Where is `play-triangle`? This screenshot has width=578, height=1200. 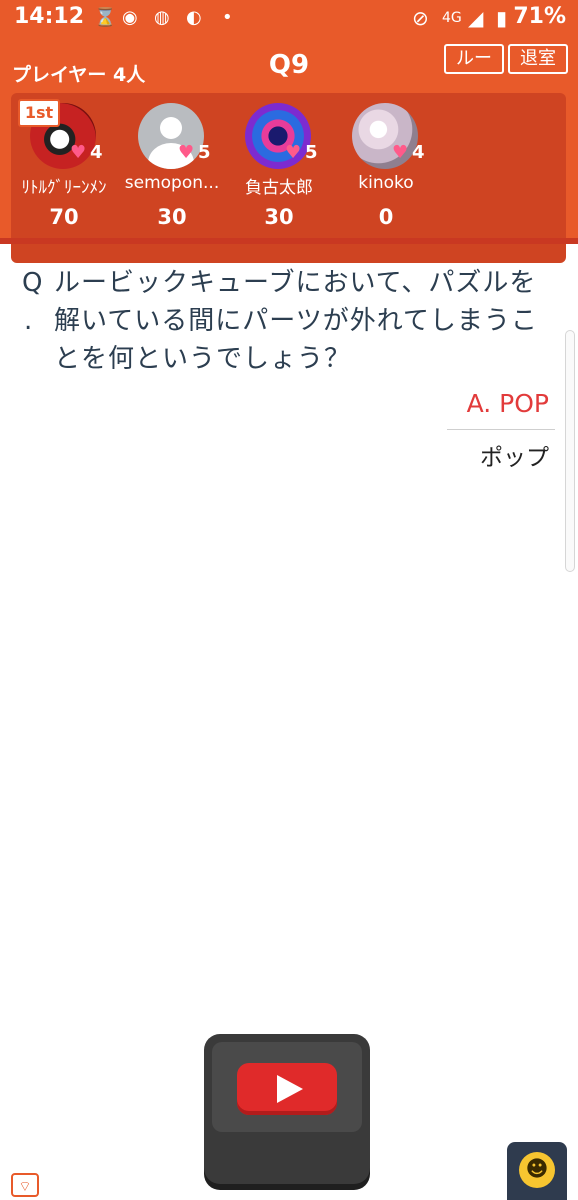
play-triangle is located at coordinates (290, 1089).